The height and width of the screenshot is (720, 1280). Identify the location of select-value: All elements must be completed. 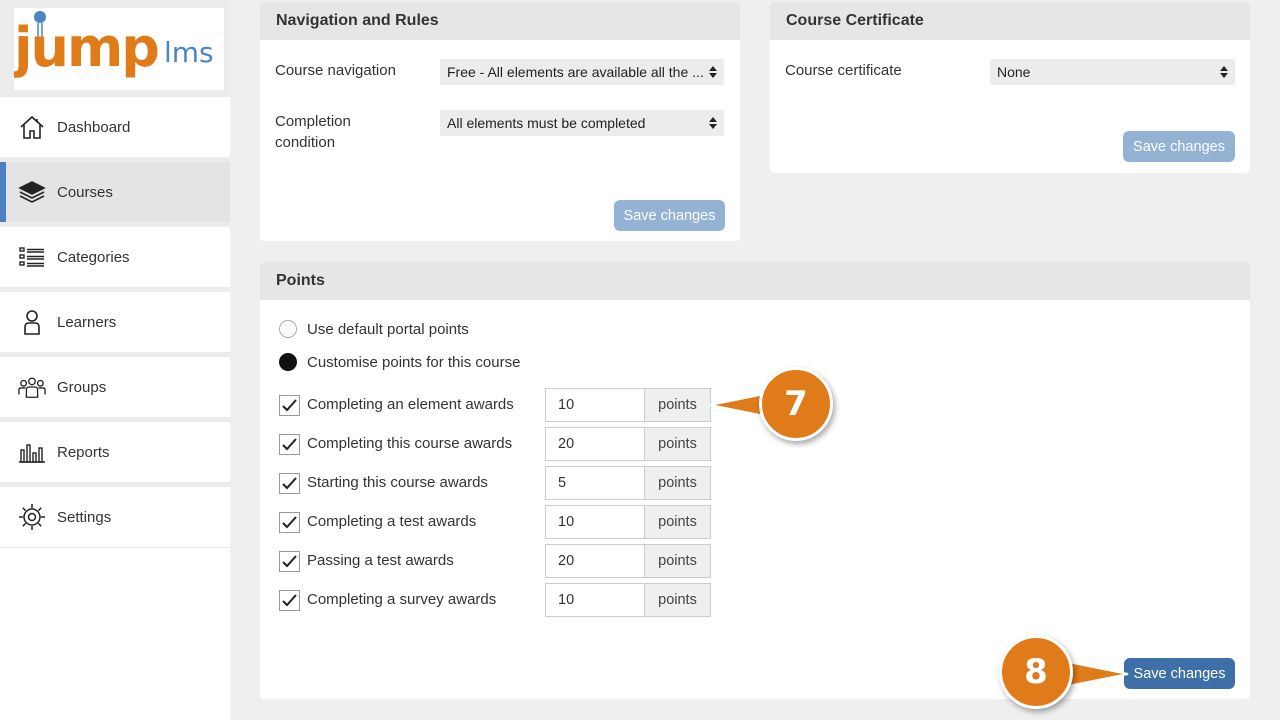
(546, 123).